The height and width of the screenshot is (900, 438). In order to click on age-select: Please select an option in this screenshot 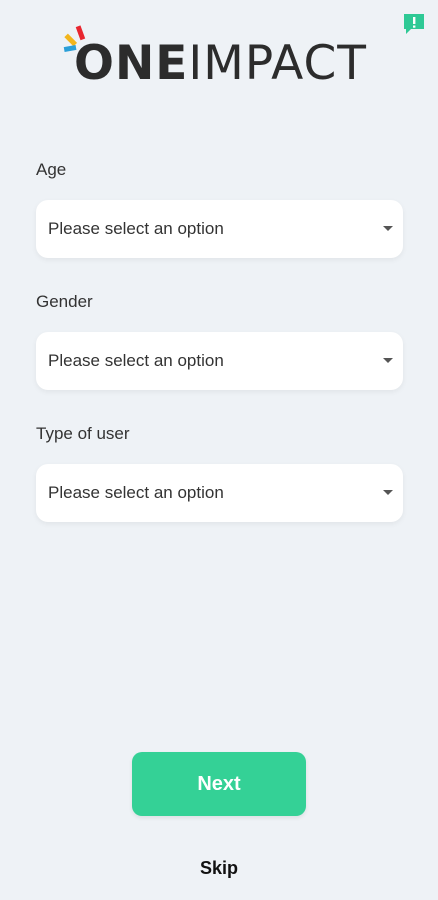, I will do `click(219, 229)`.